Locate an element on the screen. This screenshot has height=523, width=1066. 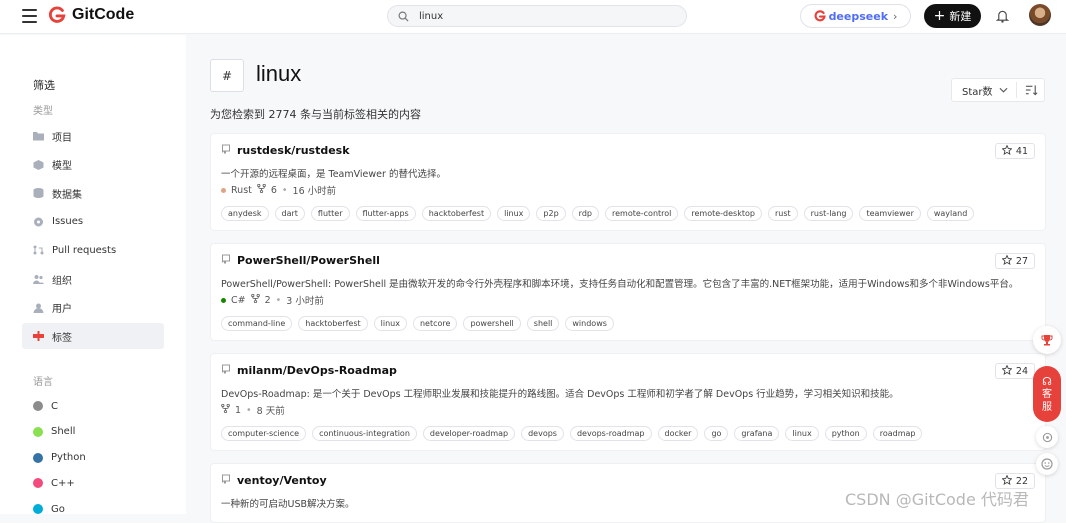
sort-control: Star数 is located at coordinates (998, 90).